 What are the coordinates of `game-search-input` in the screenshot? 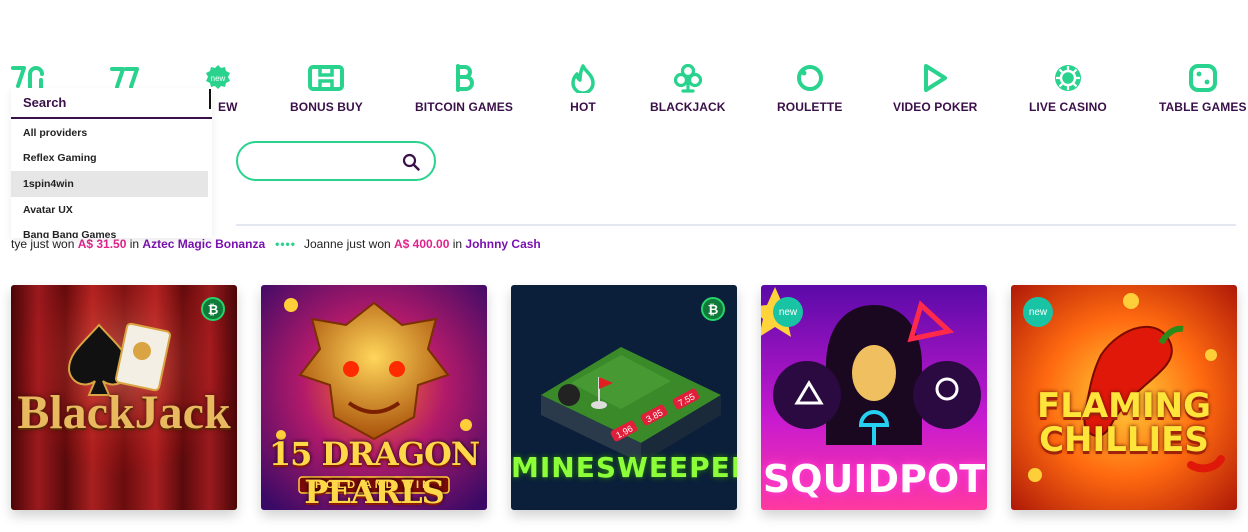 It's located at (331, 162).